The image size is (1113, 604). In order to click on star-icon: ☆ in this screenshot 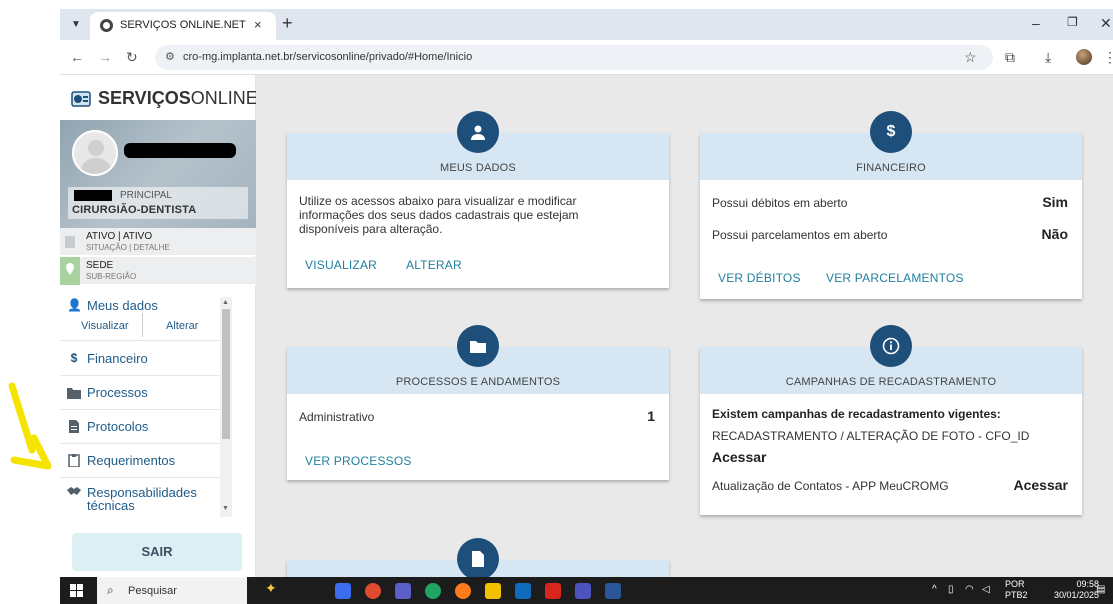, I will do `click(970, 57)`.